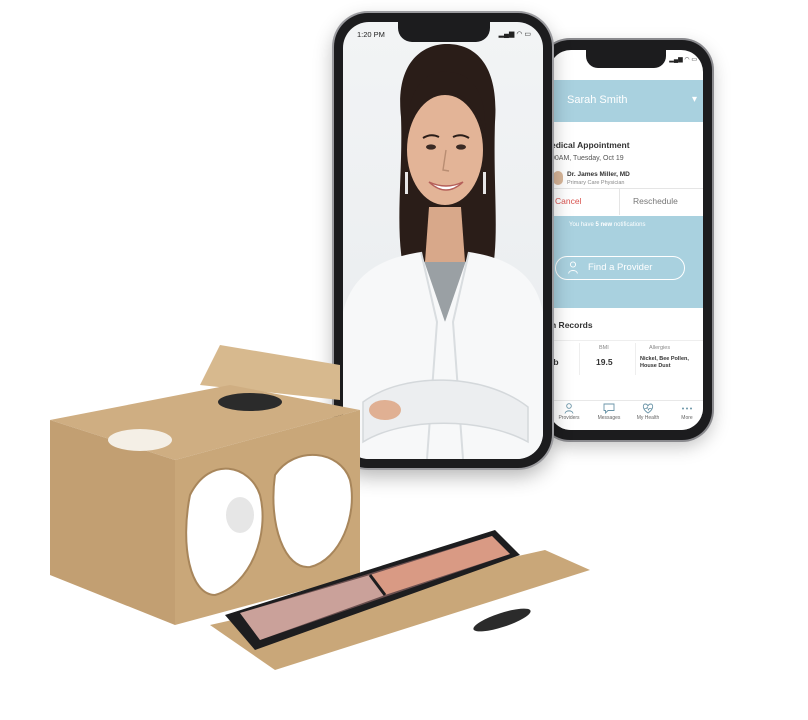  What do you see at coordinates (664, 359) in the screenshot?
I see `allergies-line1: Nickel, Bee Pollen,` at bounding box center [664, 359].